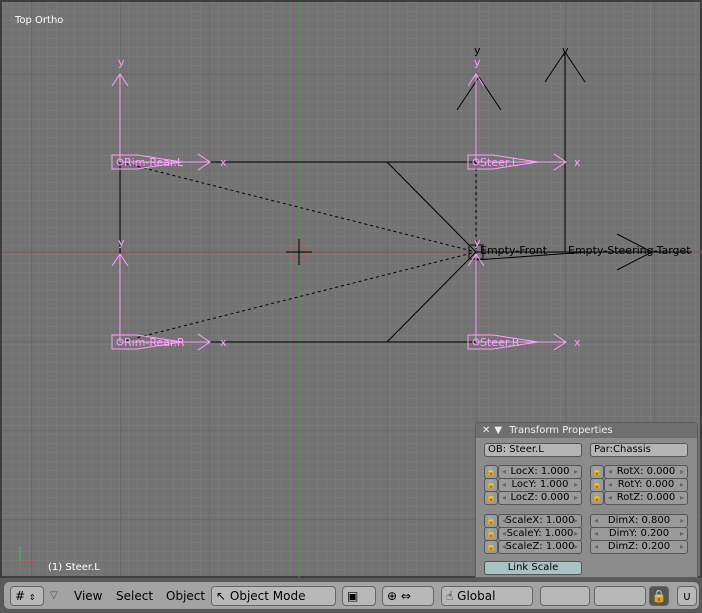 This screenshot has height=613, width=702. I want to click on mode-select: ↖ Object Mode, so click(273, 596).